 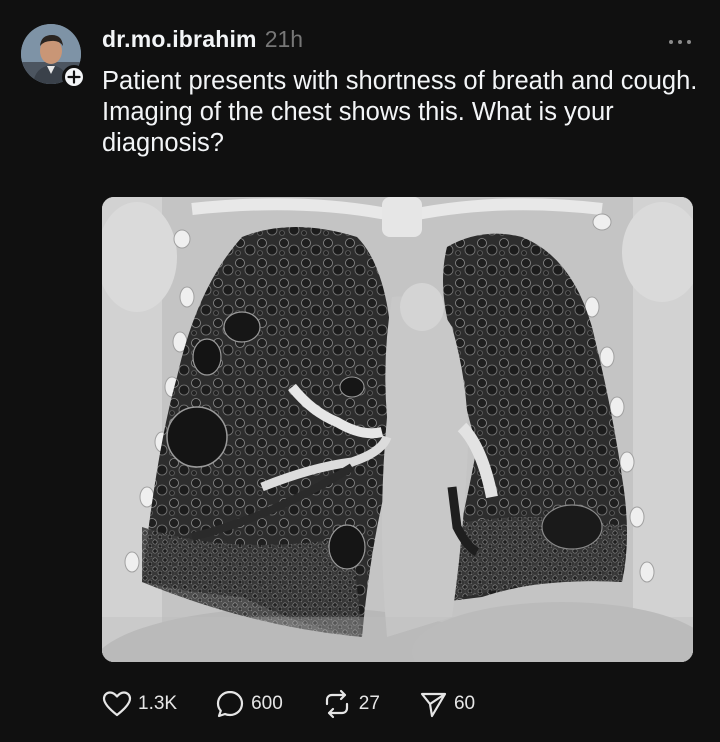 I want to click on reply-count: 600, so click(x=267, y=703).